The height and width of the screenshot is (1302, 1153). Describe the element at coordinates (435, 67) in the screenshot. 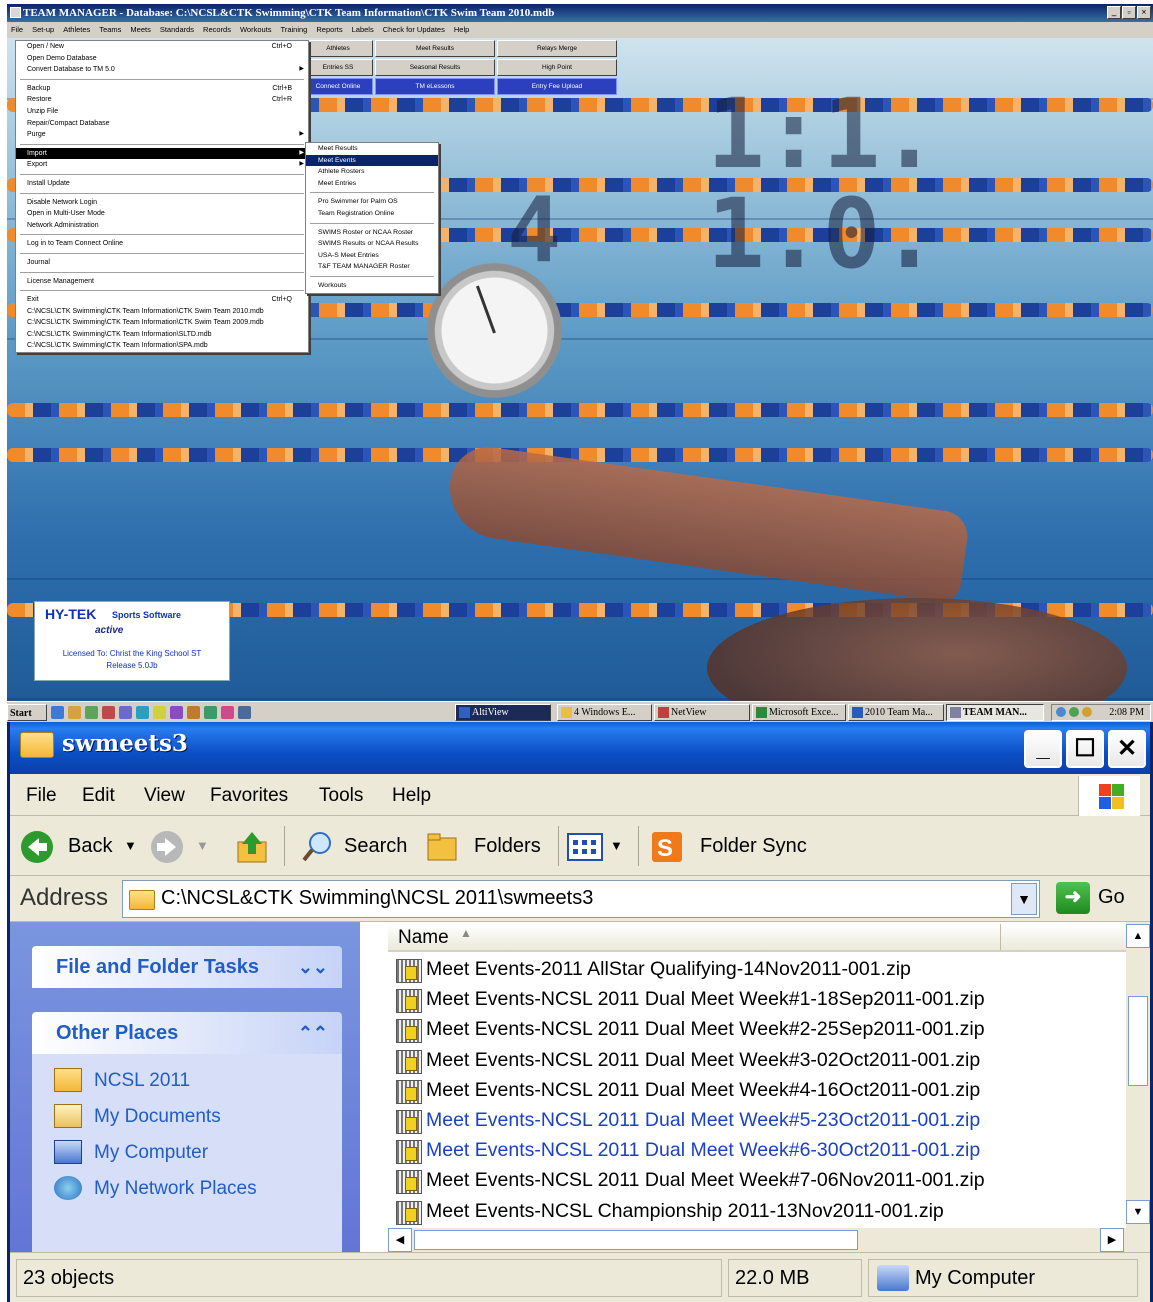

I see `tm-quick-button: Seasonal Results` at that location.